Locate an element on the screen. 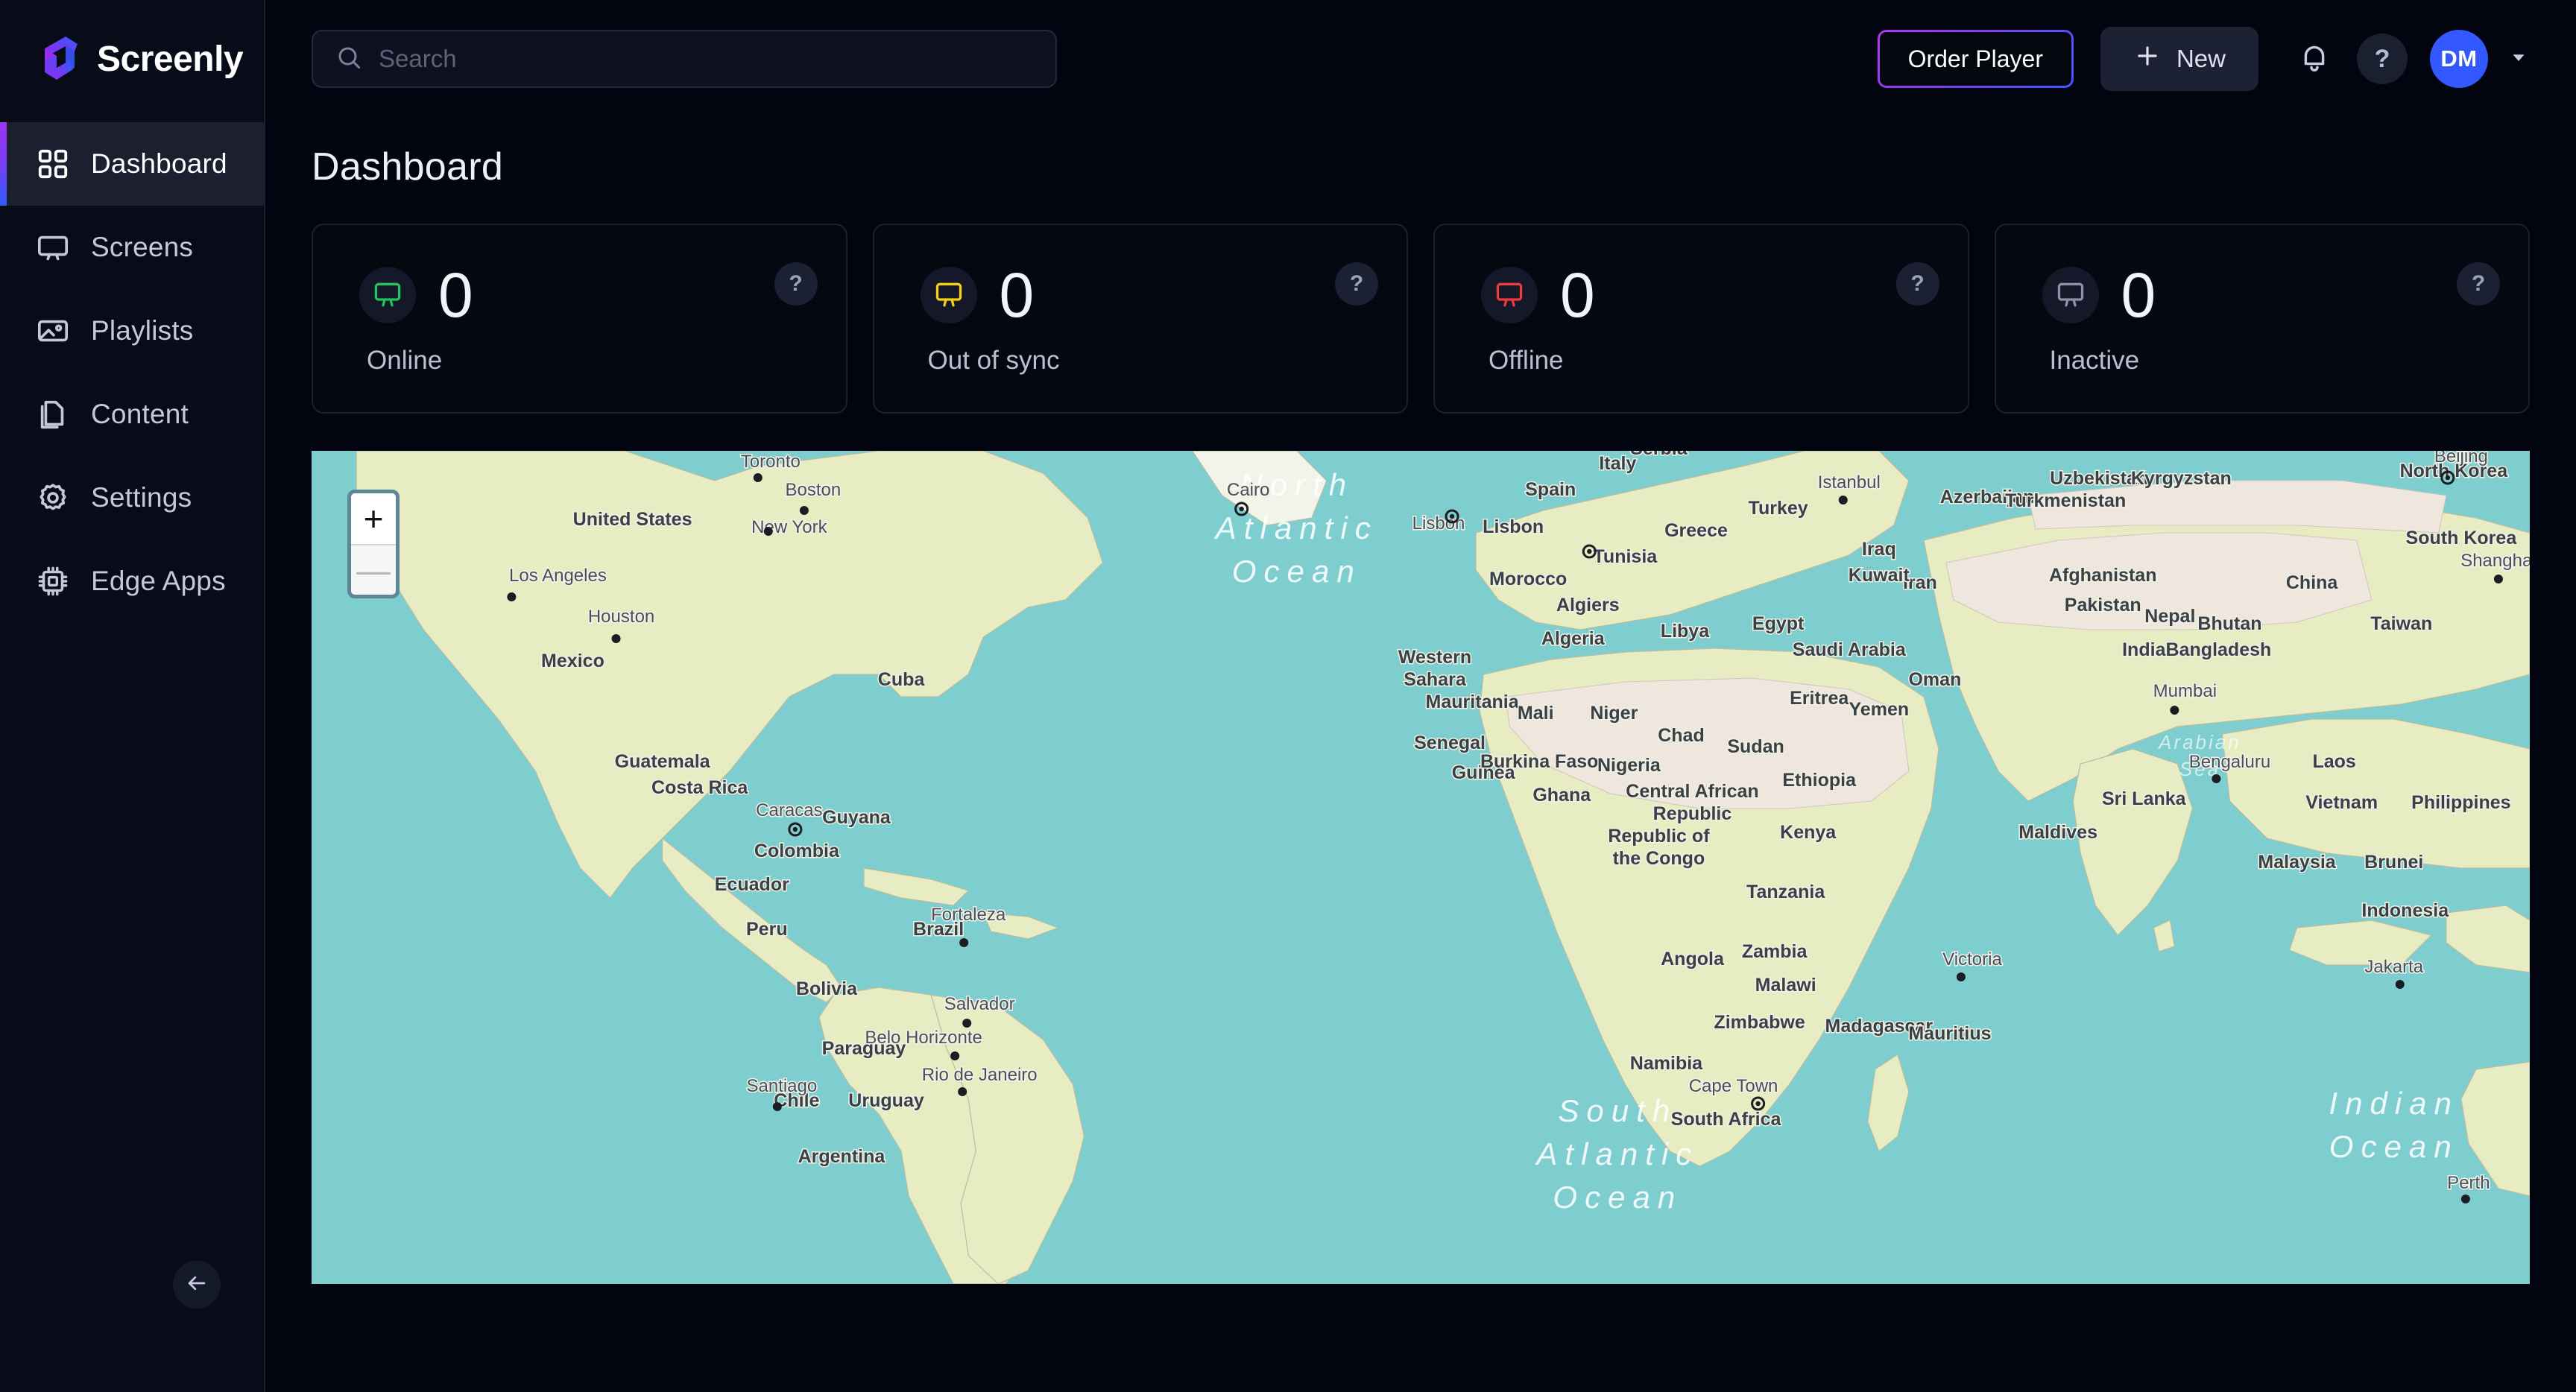  svg-text: Indonesia is located at coordinates (2405, 911).